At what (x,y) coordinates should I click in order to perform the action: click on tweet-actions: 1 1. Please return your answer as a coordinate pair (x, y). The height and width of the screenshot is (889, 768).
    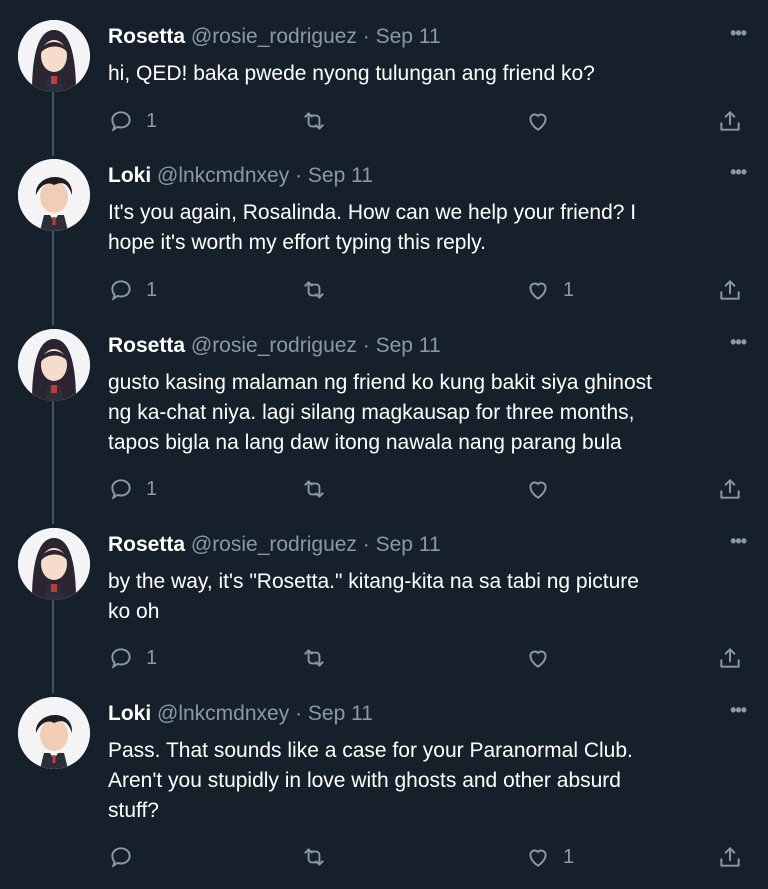
    Looking at the image, I should click on (384, 290).